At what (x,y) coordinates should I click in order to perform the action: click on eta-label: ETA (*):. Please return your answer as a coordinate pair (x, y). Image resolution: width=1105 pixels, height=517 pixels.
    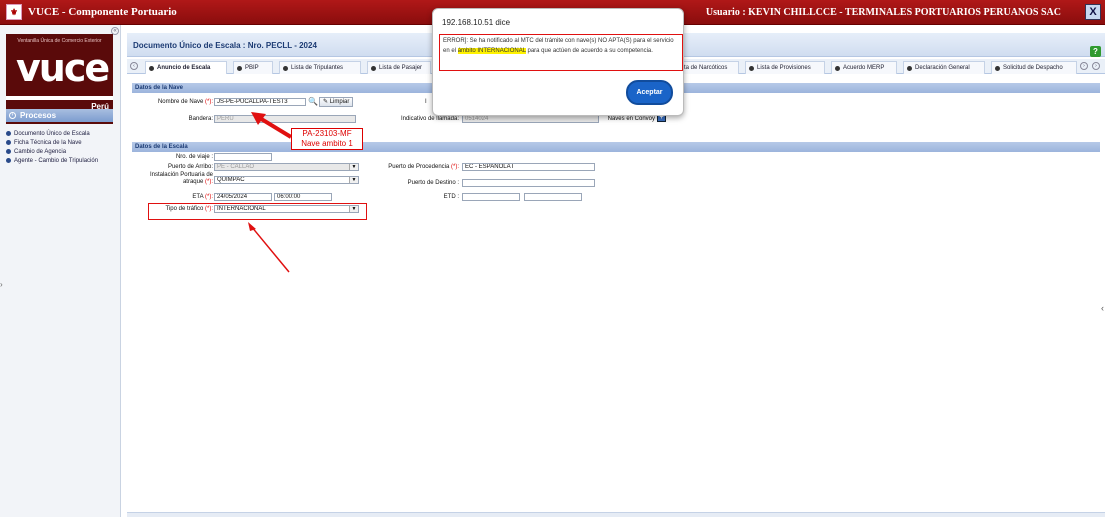
    Looking at the image, I should click on (174, 197).